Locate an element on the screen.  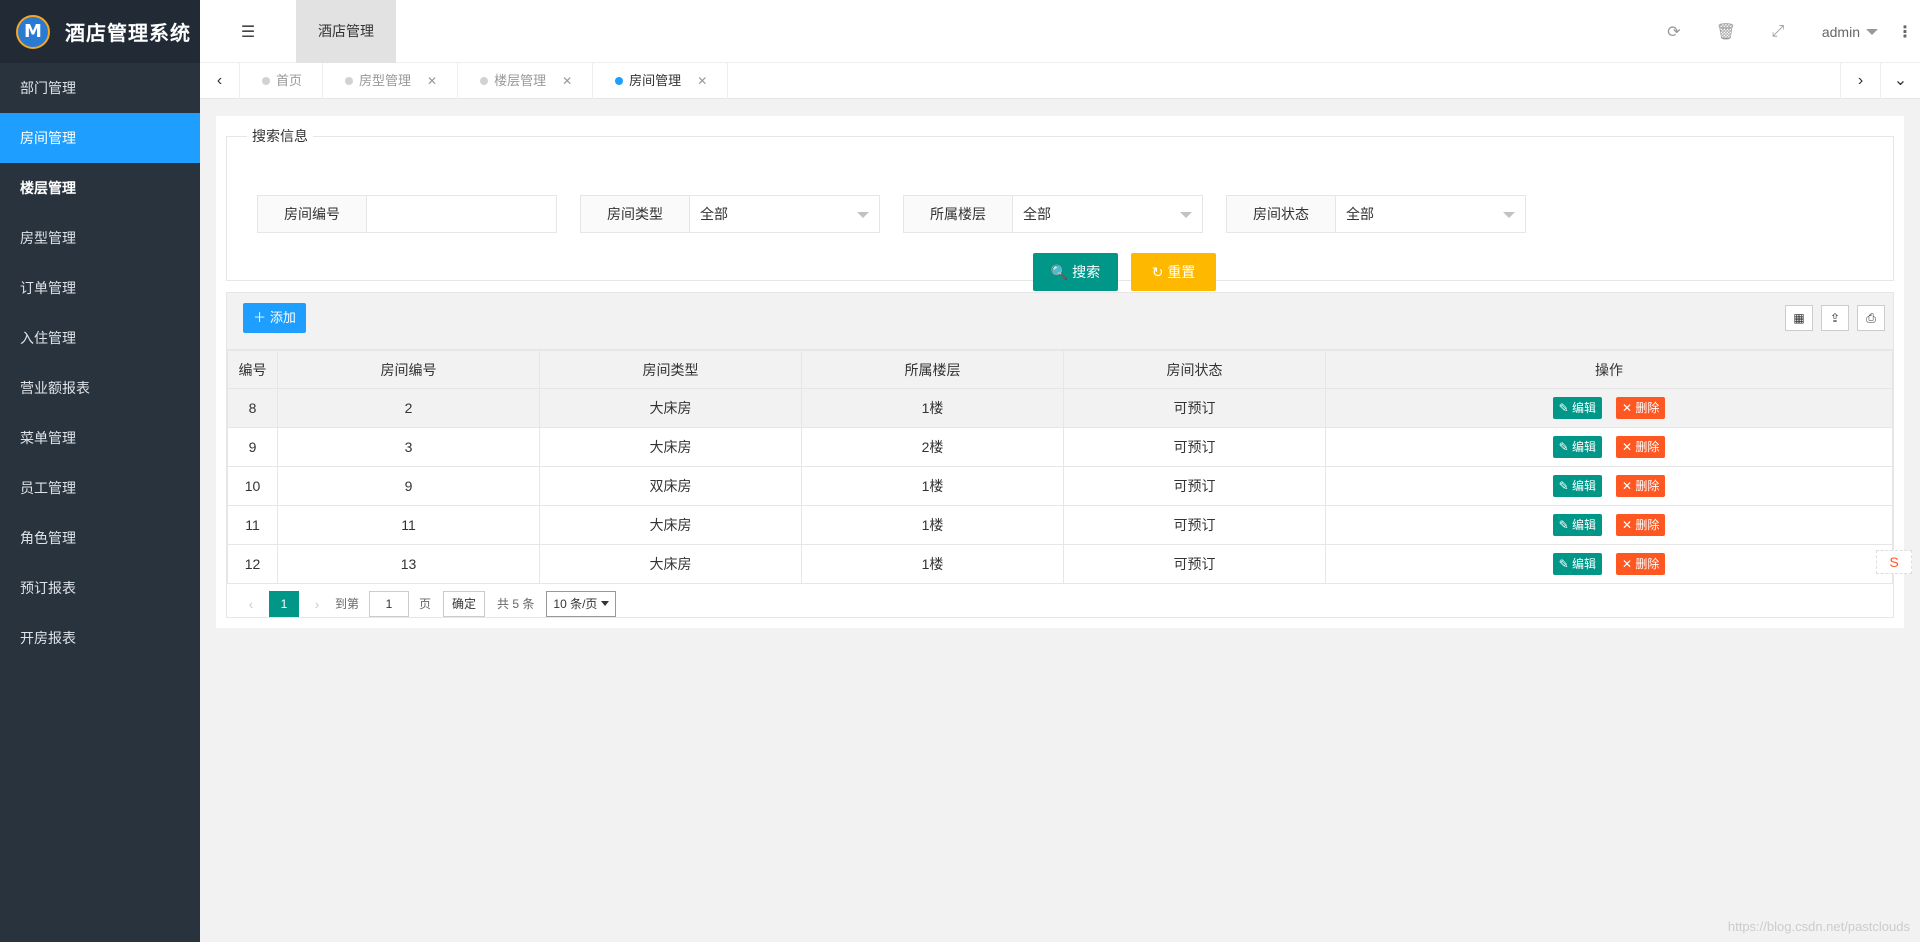
column-header: 操作 is located at coordinates (1609, 369).